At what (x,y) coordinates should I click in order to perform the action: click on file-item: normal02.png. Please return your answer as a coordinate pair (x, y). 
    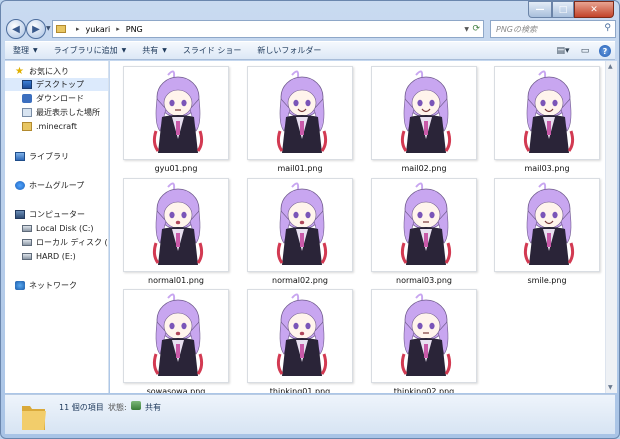
    Looking at the image, I should click on (300, 233).